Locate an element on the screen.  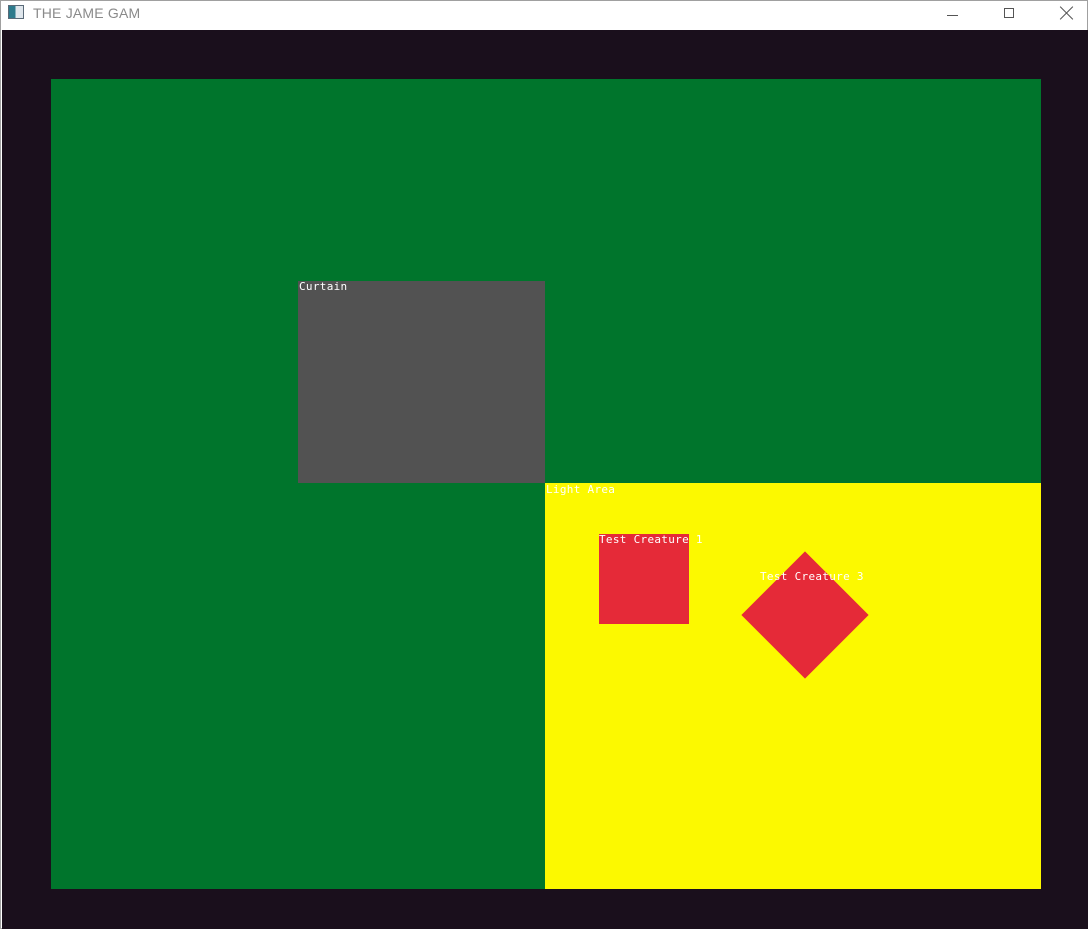
minimize-icon is located at coordinates (952, 15).